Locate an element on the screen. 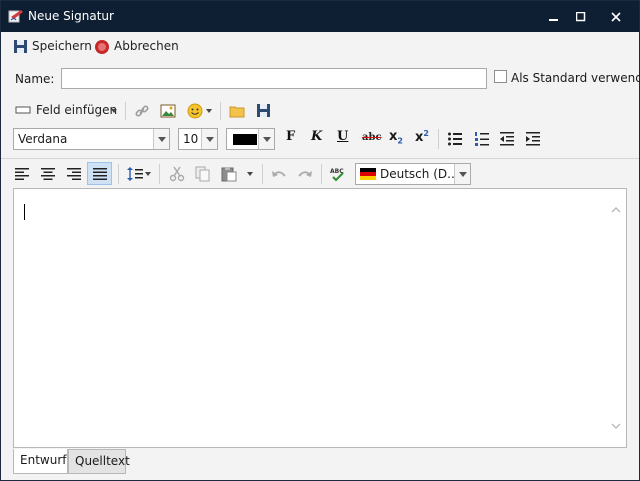 Image resolution: width=640 pixels, height=481 pixels. cancel-button: Abbrechen is located at coordinates (136, 47).